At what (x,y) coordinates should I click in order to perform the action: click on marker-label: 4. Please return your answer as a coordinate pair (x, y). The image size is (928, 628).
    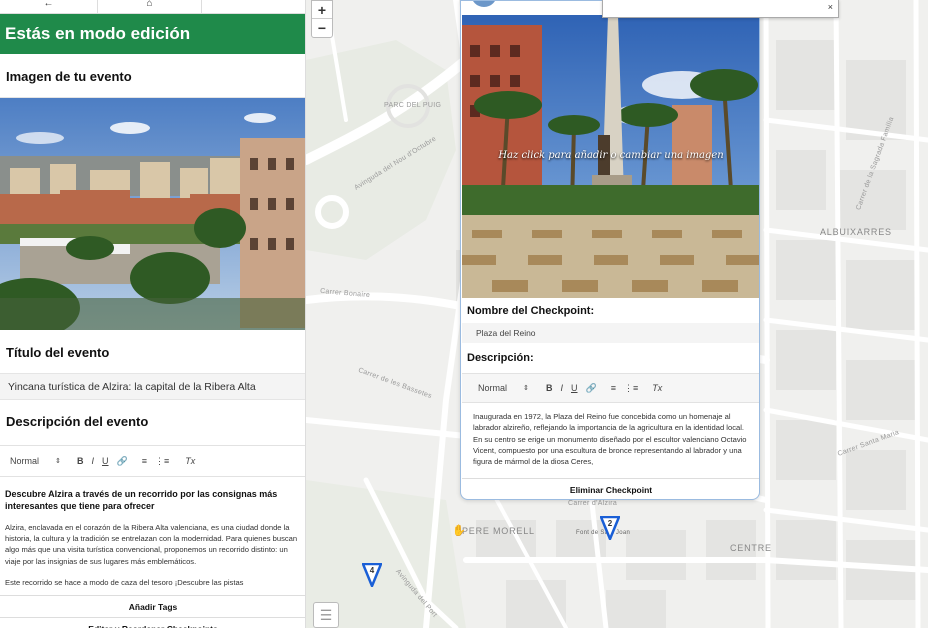
    Looking at the image, I should click on (372, 570).